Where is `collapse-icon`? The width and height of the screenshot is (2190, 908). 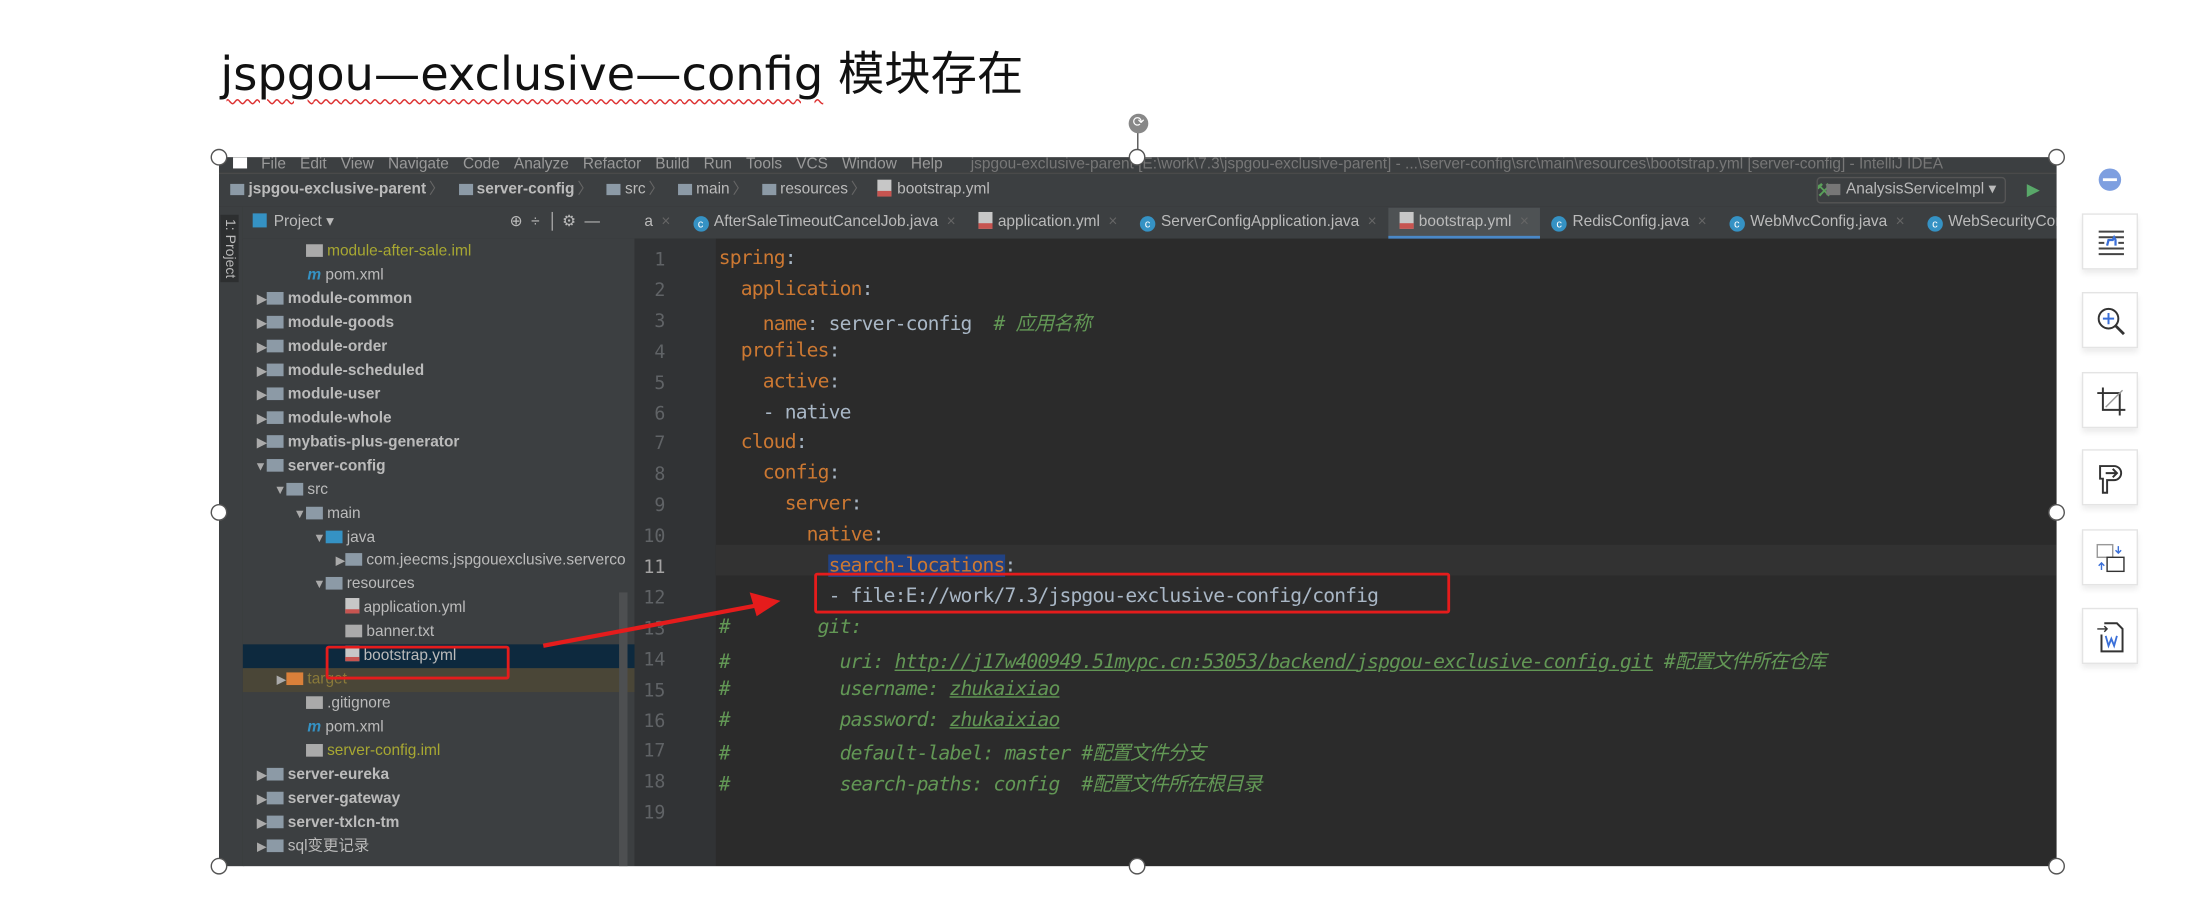 collapse-icon is located at coordinates (2110, 179).